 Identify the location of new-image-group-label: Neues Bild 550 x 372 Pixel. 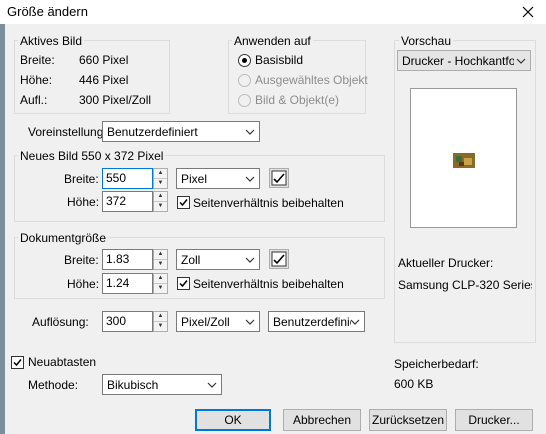
(92, 156).